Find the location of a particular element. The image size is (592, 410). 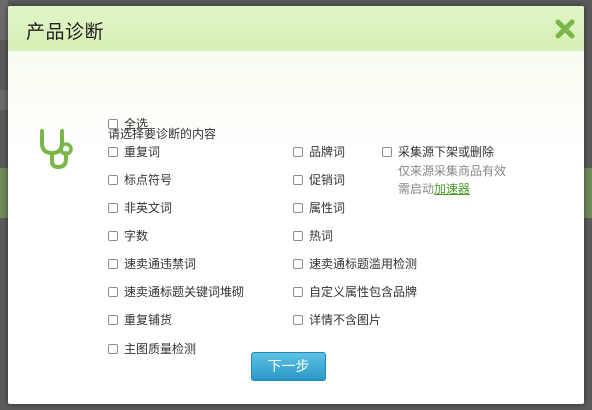

checkbox-label: 品牌词 is located at coordinates (327, 152).